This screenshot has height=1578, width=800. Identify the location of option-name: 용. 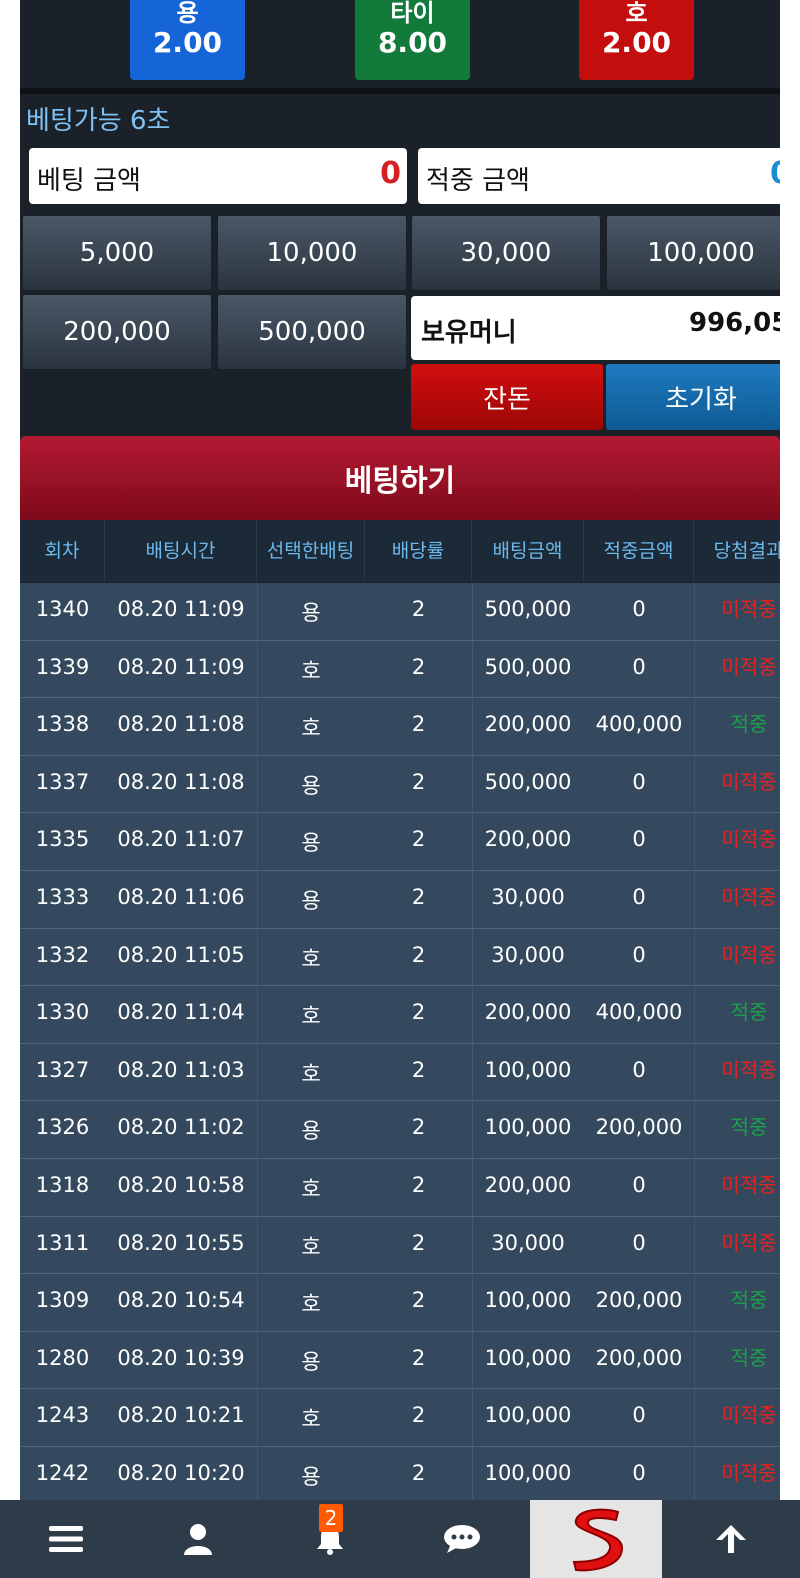
(187, 13).